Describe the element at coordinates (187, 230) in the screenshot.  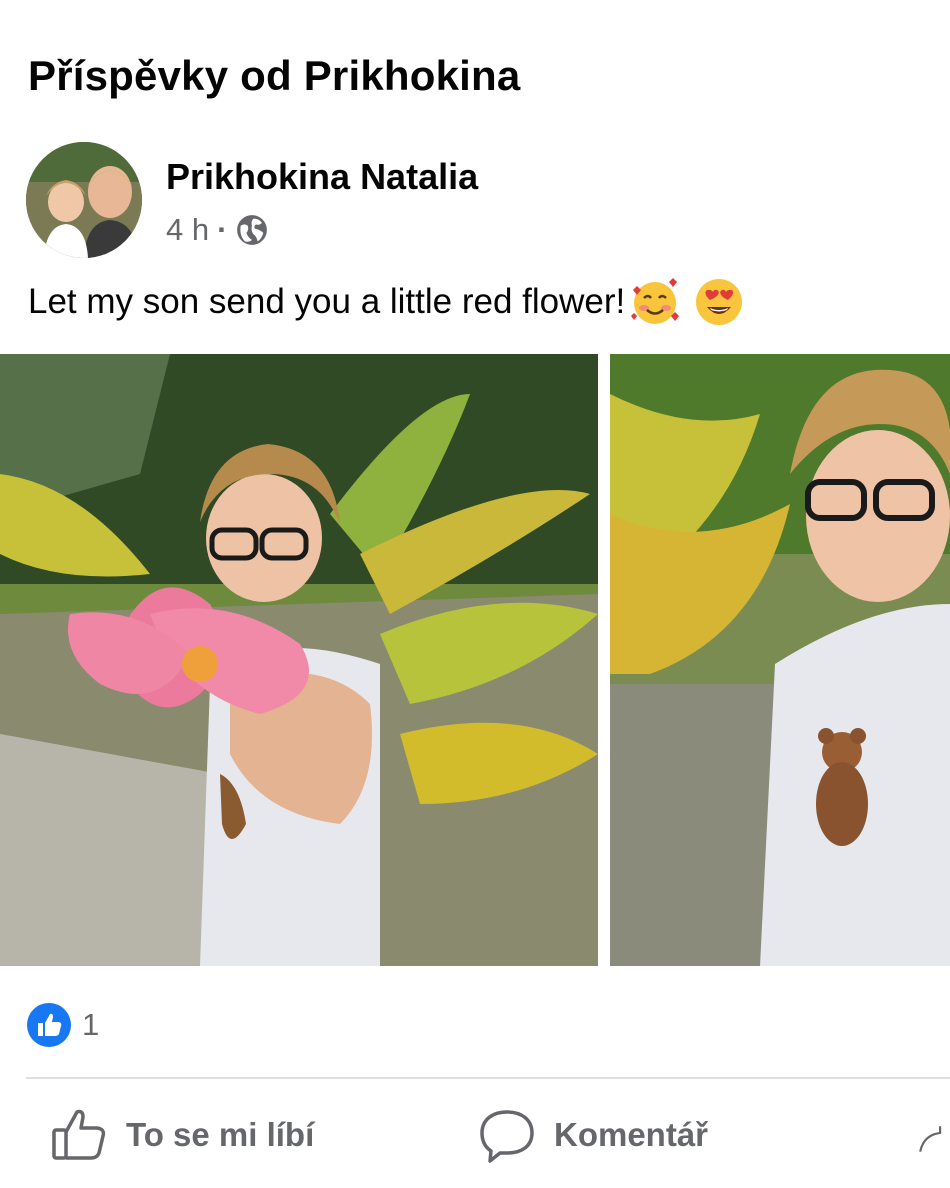
I see `post-time: 4 h` at that location.